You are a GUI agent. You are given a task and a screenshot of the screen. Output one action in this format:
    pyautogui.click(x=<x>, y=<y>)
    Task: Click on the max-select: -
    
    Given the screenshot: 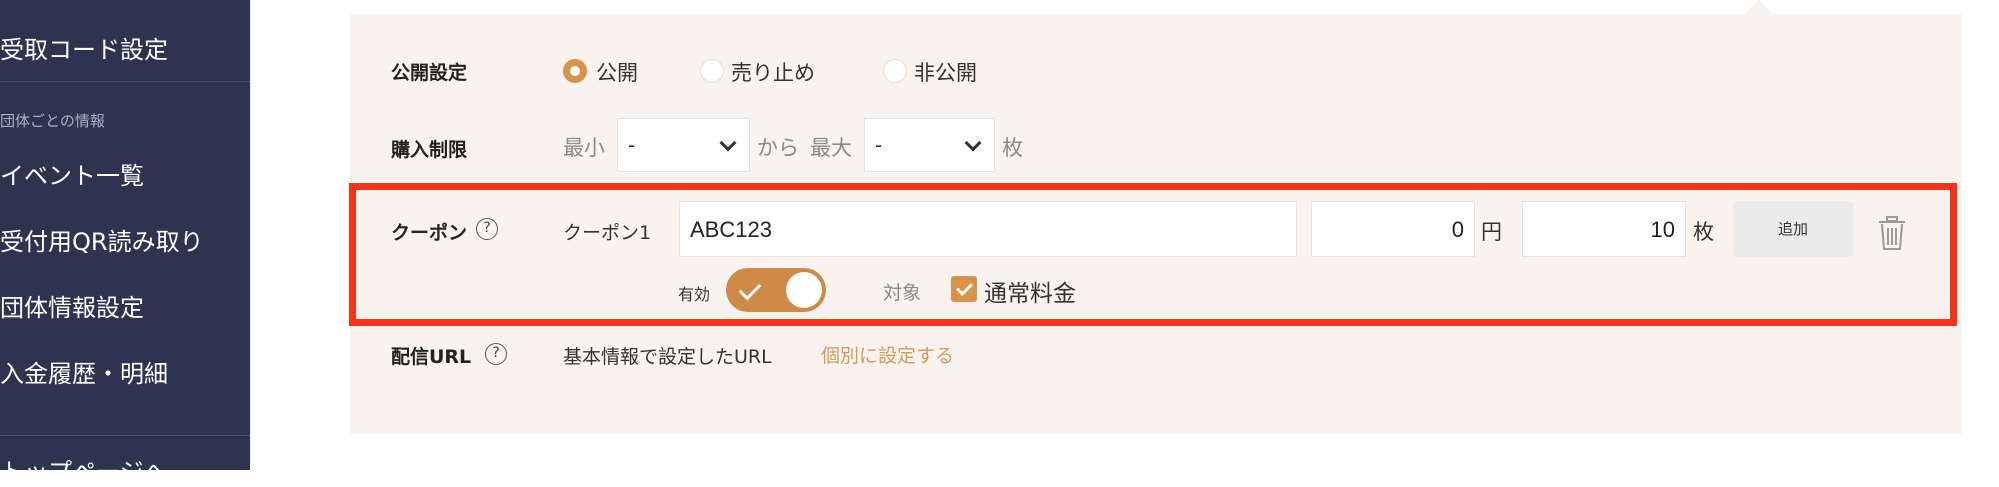 What is the action you would take?
    pyautogui.click(x=929, y=145)
    